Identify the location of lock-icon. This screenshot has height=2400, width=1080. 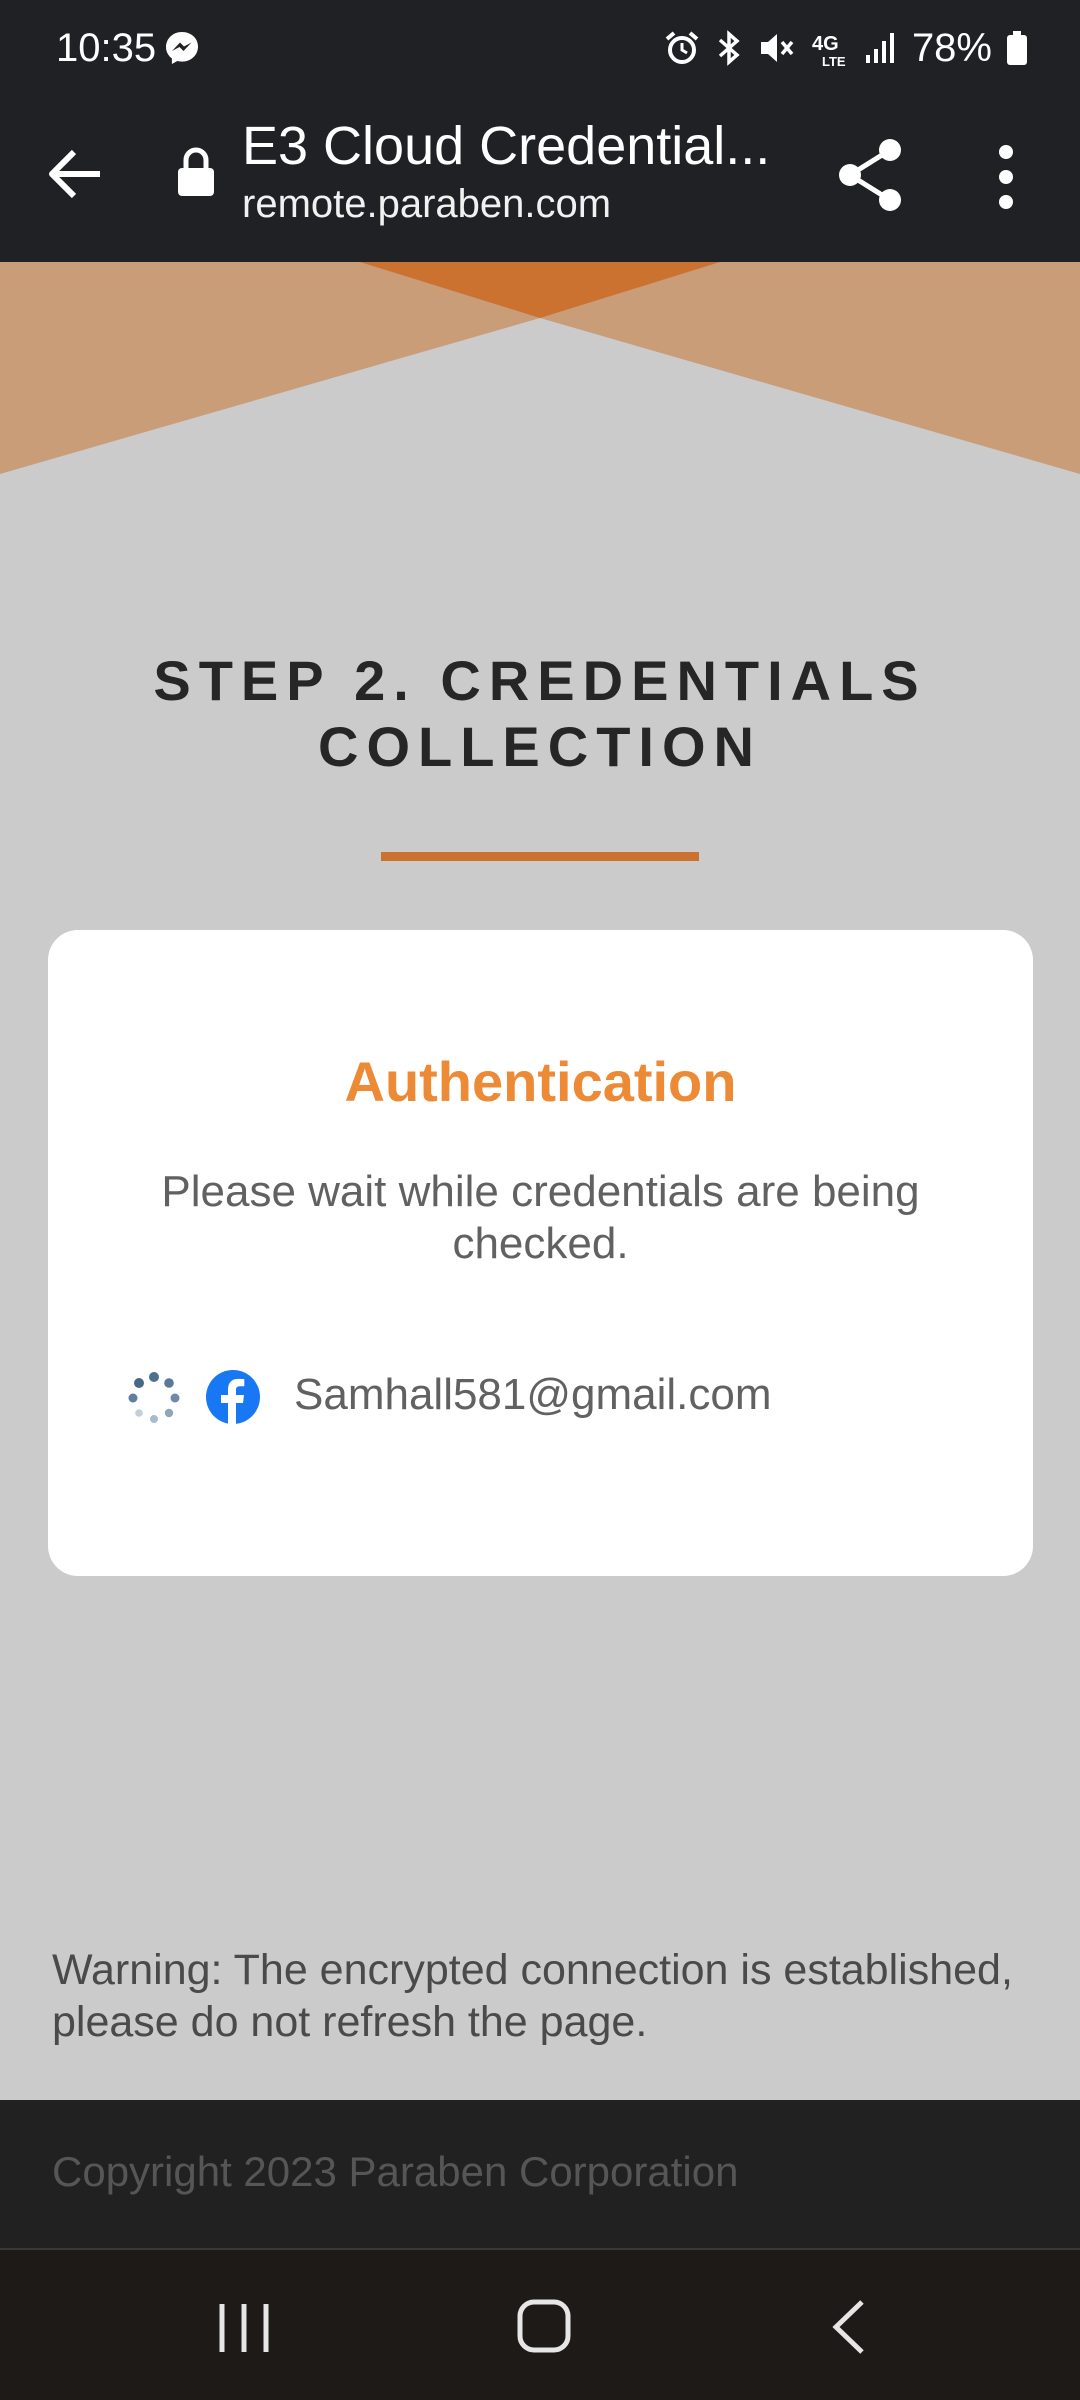
(196, 172).